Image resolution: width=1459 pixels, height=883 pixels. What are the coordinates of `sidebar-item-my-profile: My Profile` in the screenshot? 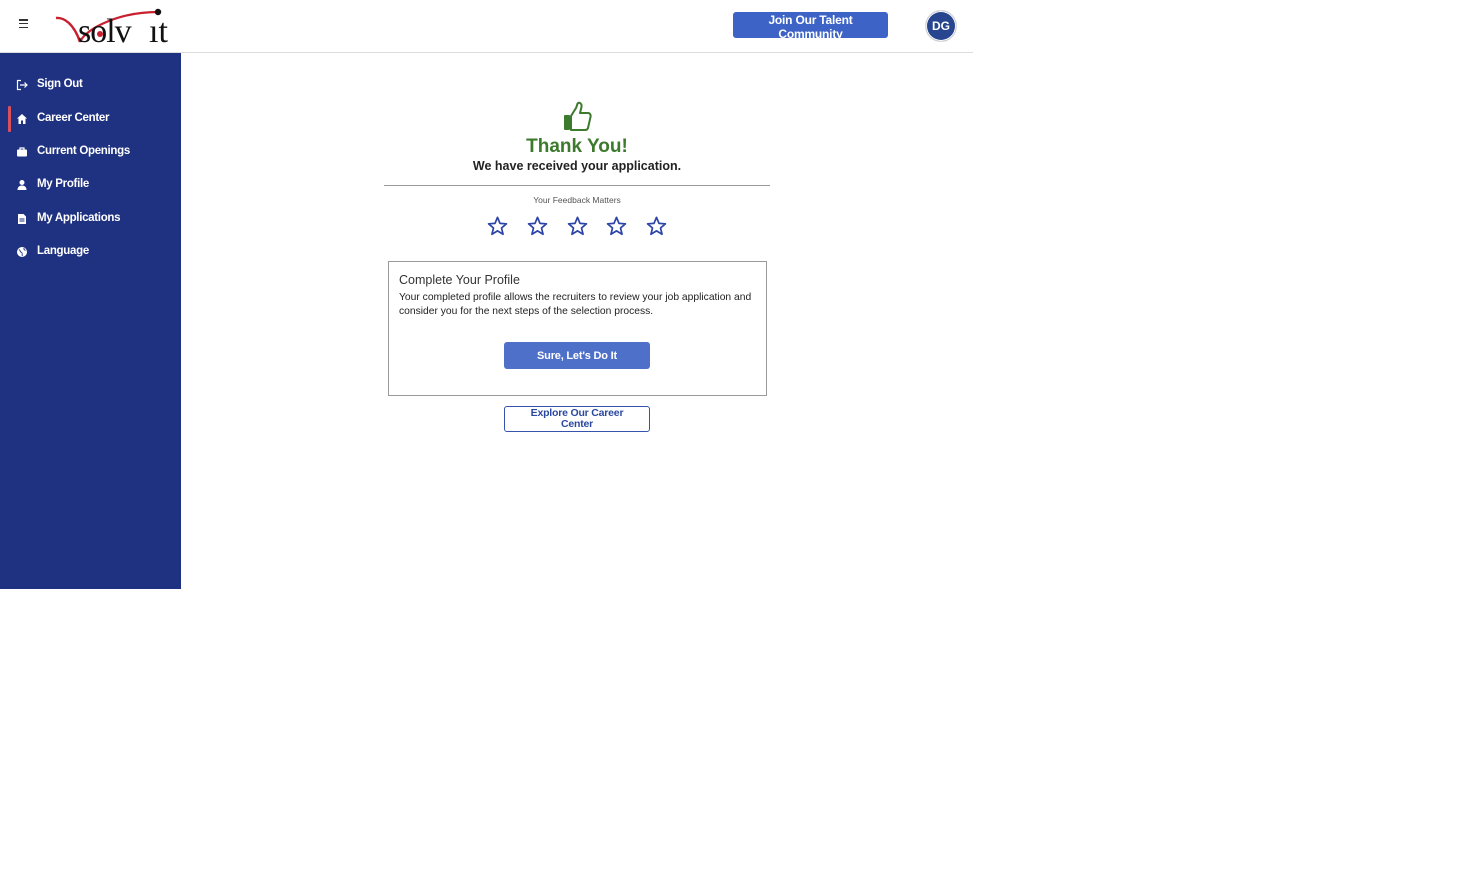 It's located at (90, 185).